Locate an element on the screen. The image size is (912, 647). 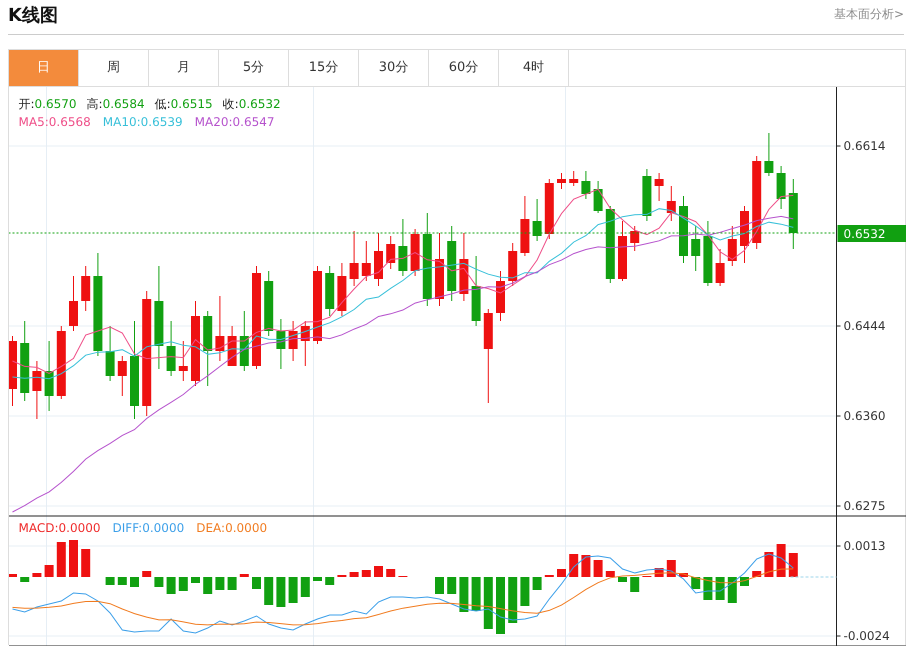
price-axis-label: 0.6614 is located at coordinates (865, 146).